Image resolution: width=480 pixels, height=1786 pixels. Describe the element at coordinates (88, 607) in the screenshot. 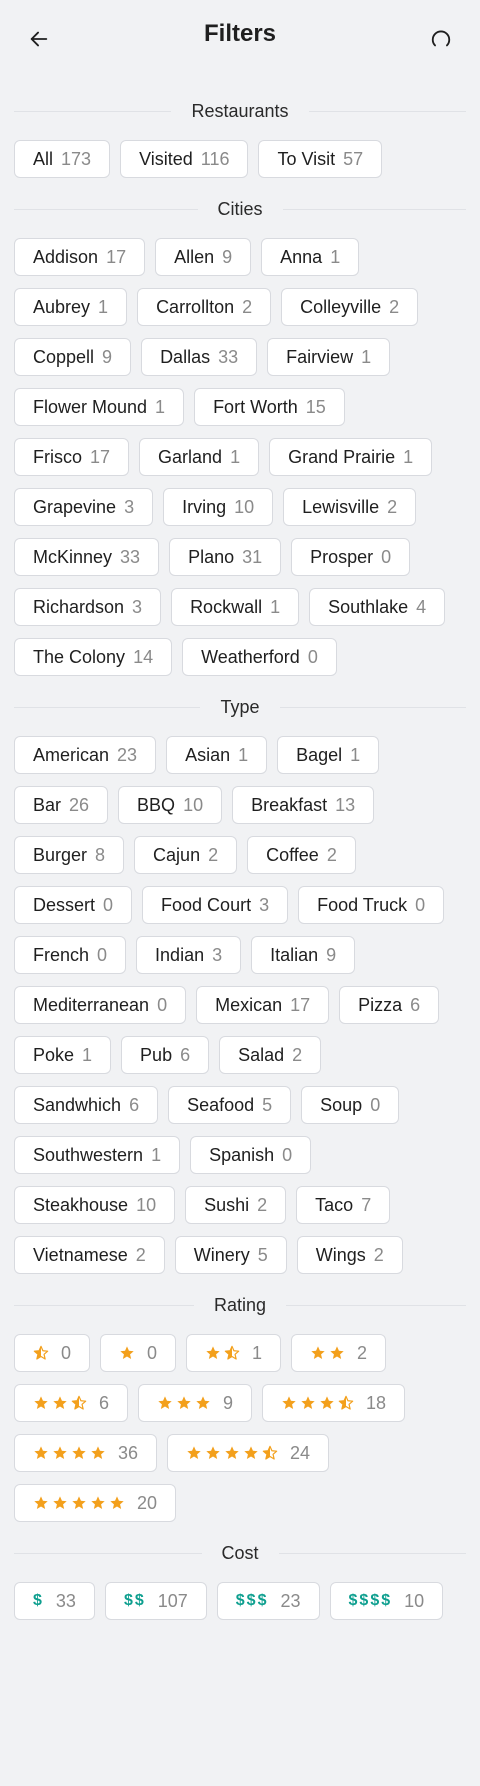

I see `filter-chip-richardson: Richardson 3` at that location.